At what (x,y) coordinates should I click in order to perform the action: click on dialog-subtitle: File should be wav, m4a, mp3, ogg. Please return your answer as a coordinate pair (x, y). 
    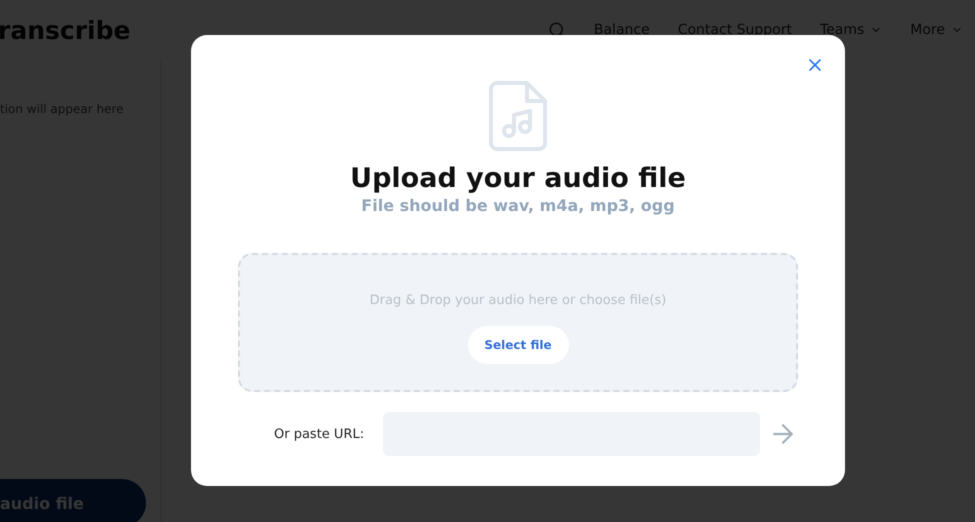
    Looking at the image, I should click on (518, 205).